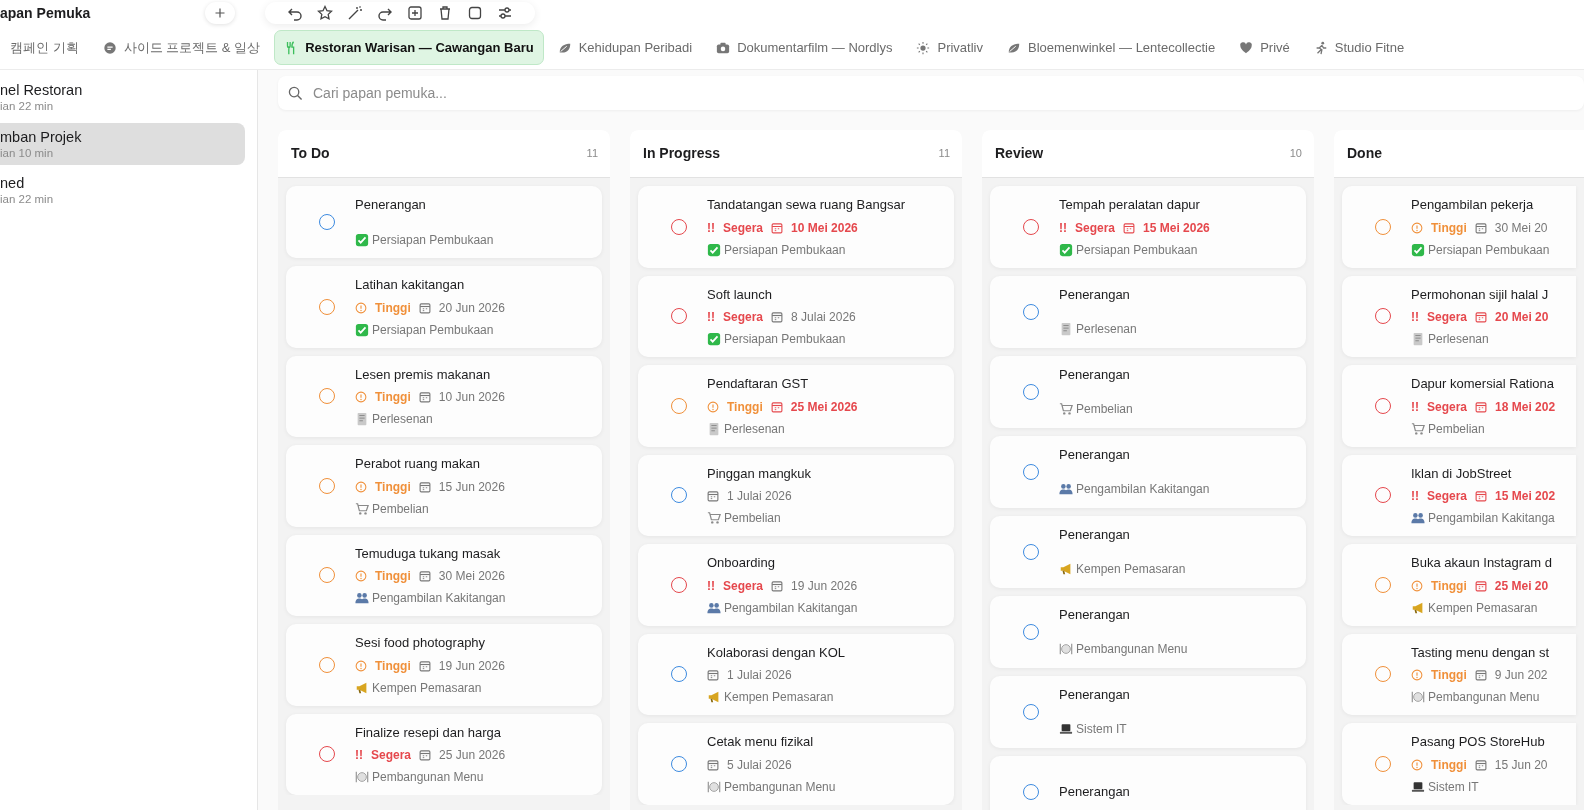 The image size is (1584, 810). Describe the element at coordinates (1359, 47) in the screenshot. I see `board-tab: Studio Fitne` at that location.